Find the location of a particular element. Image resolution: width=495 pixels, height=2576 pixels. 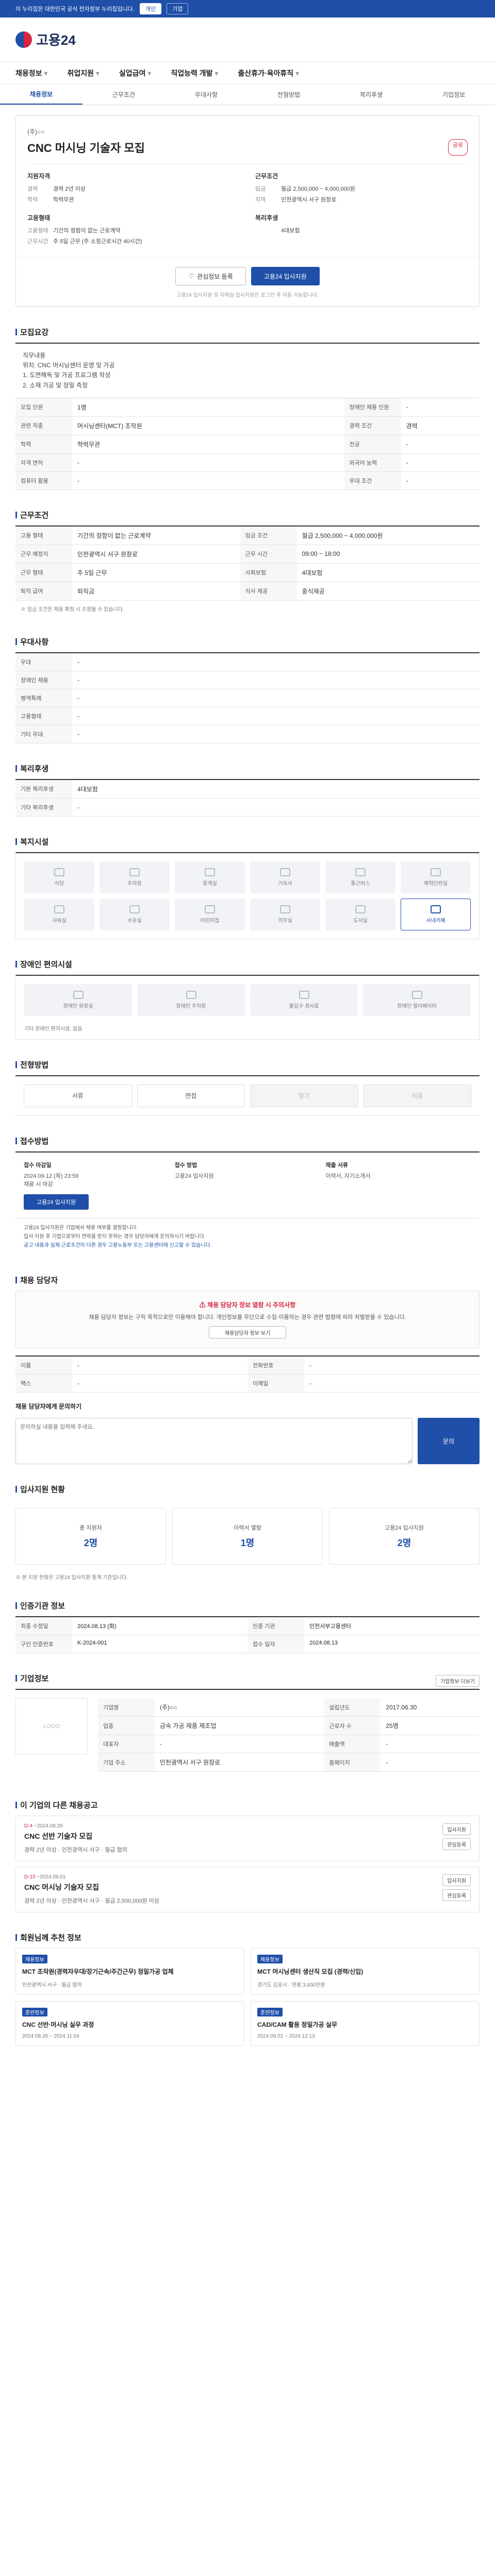

condition-row: 근무 형태 주 5일 근무 사회보험 4대보험 is located at coordinates (247, 572).